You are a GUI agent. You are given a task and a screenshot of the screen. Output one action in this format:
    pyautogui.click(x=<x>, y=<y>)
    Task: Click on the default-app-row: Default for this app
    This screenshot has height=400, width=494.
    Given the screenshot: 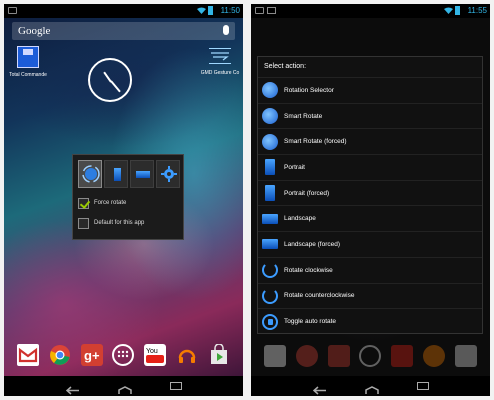 What is the action you would take?
    pyautogui.click(x=111, y=223)
    